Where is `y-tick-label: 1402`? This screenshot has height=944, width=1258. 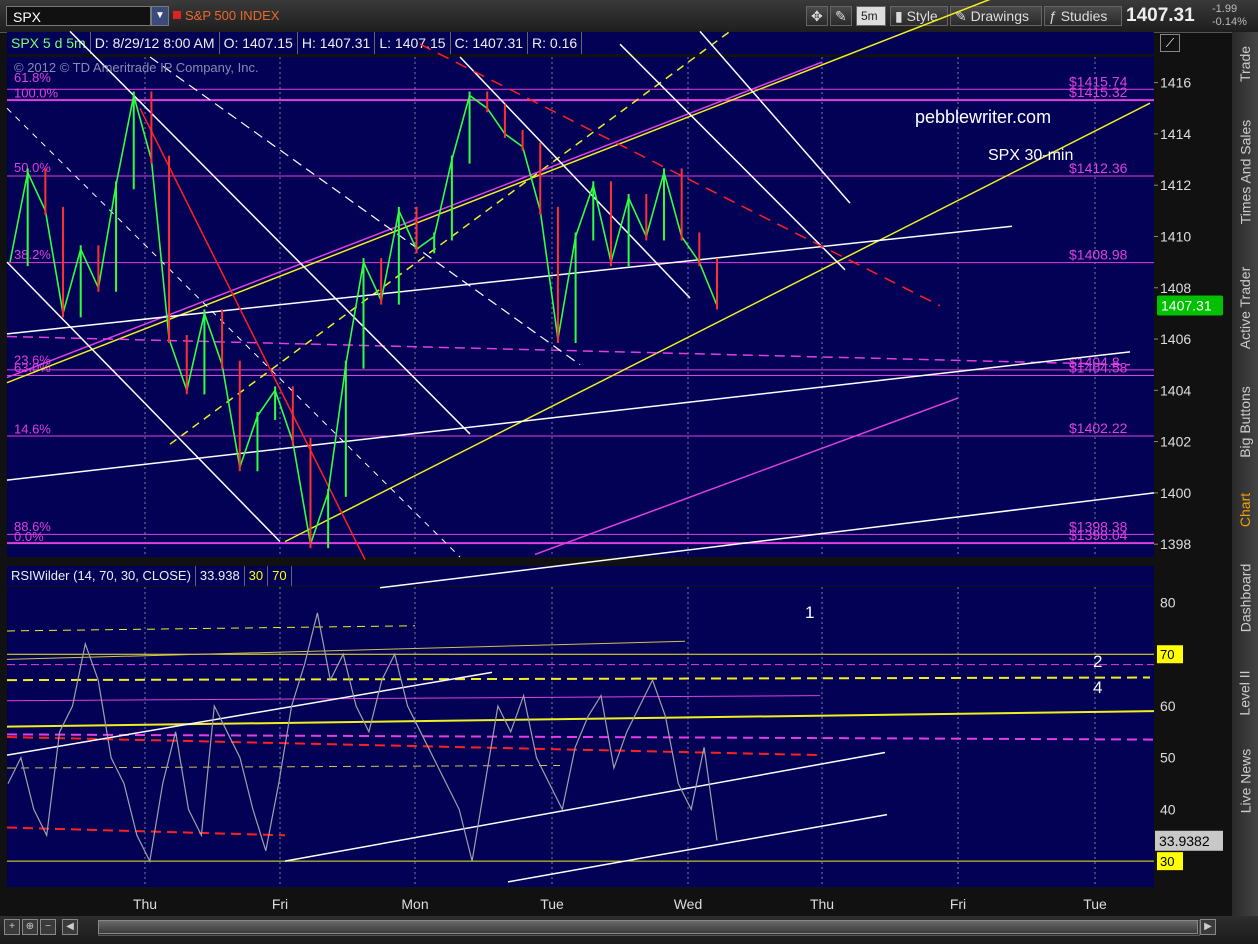 y-tick-label: 1402 is located at coordinates (1175, 442).